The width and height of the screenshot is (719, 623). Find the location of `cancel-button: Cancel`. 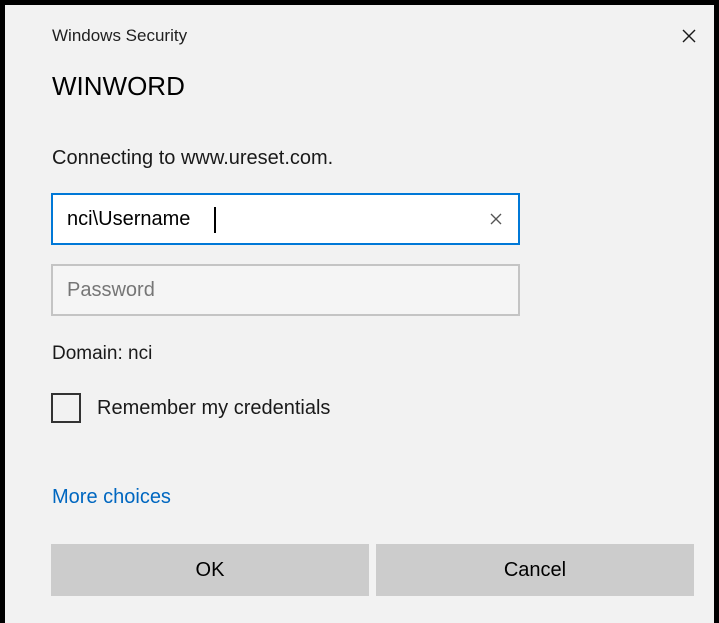

cancel-button: Cancel is located at coordinates (535, 570).